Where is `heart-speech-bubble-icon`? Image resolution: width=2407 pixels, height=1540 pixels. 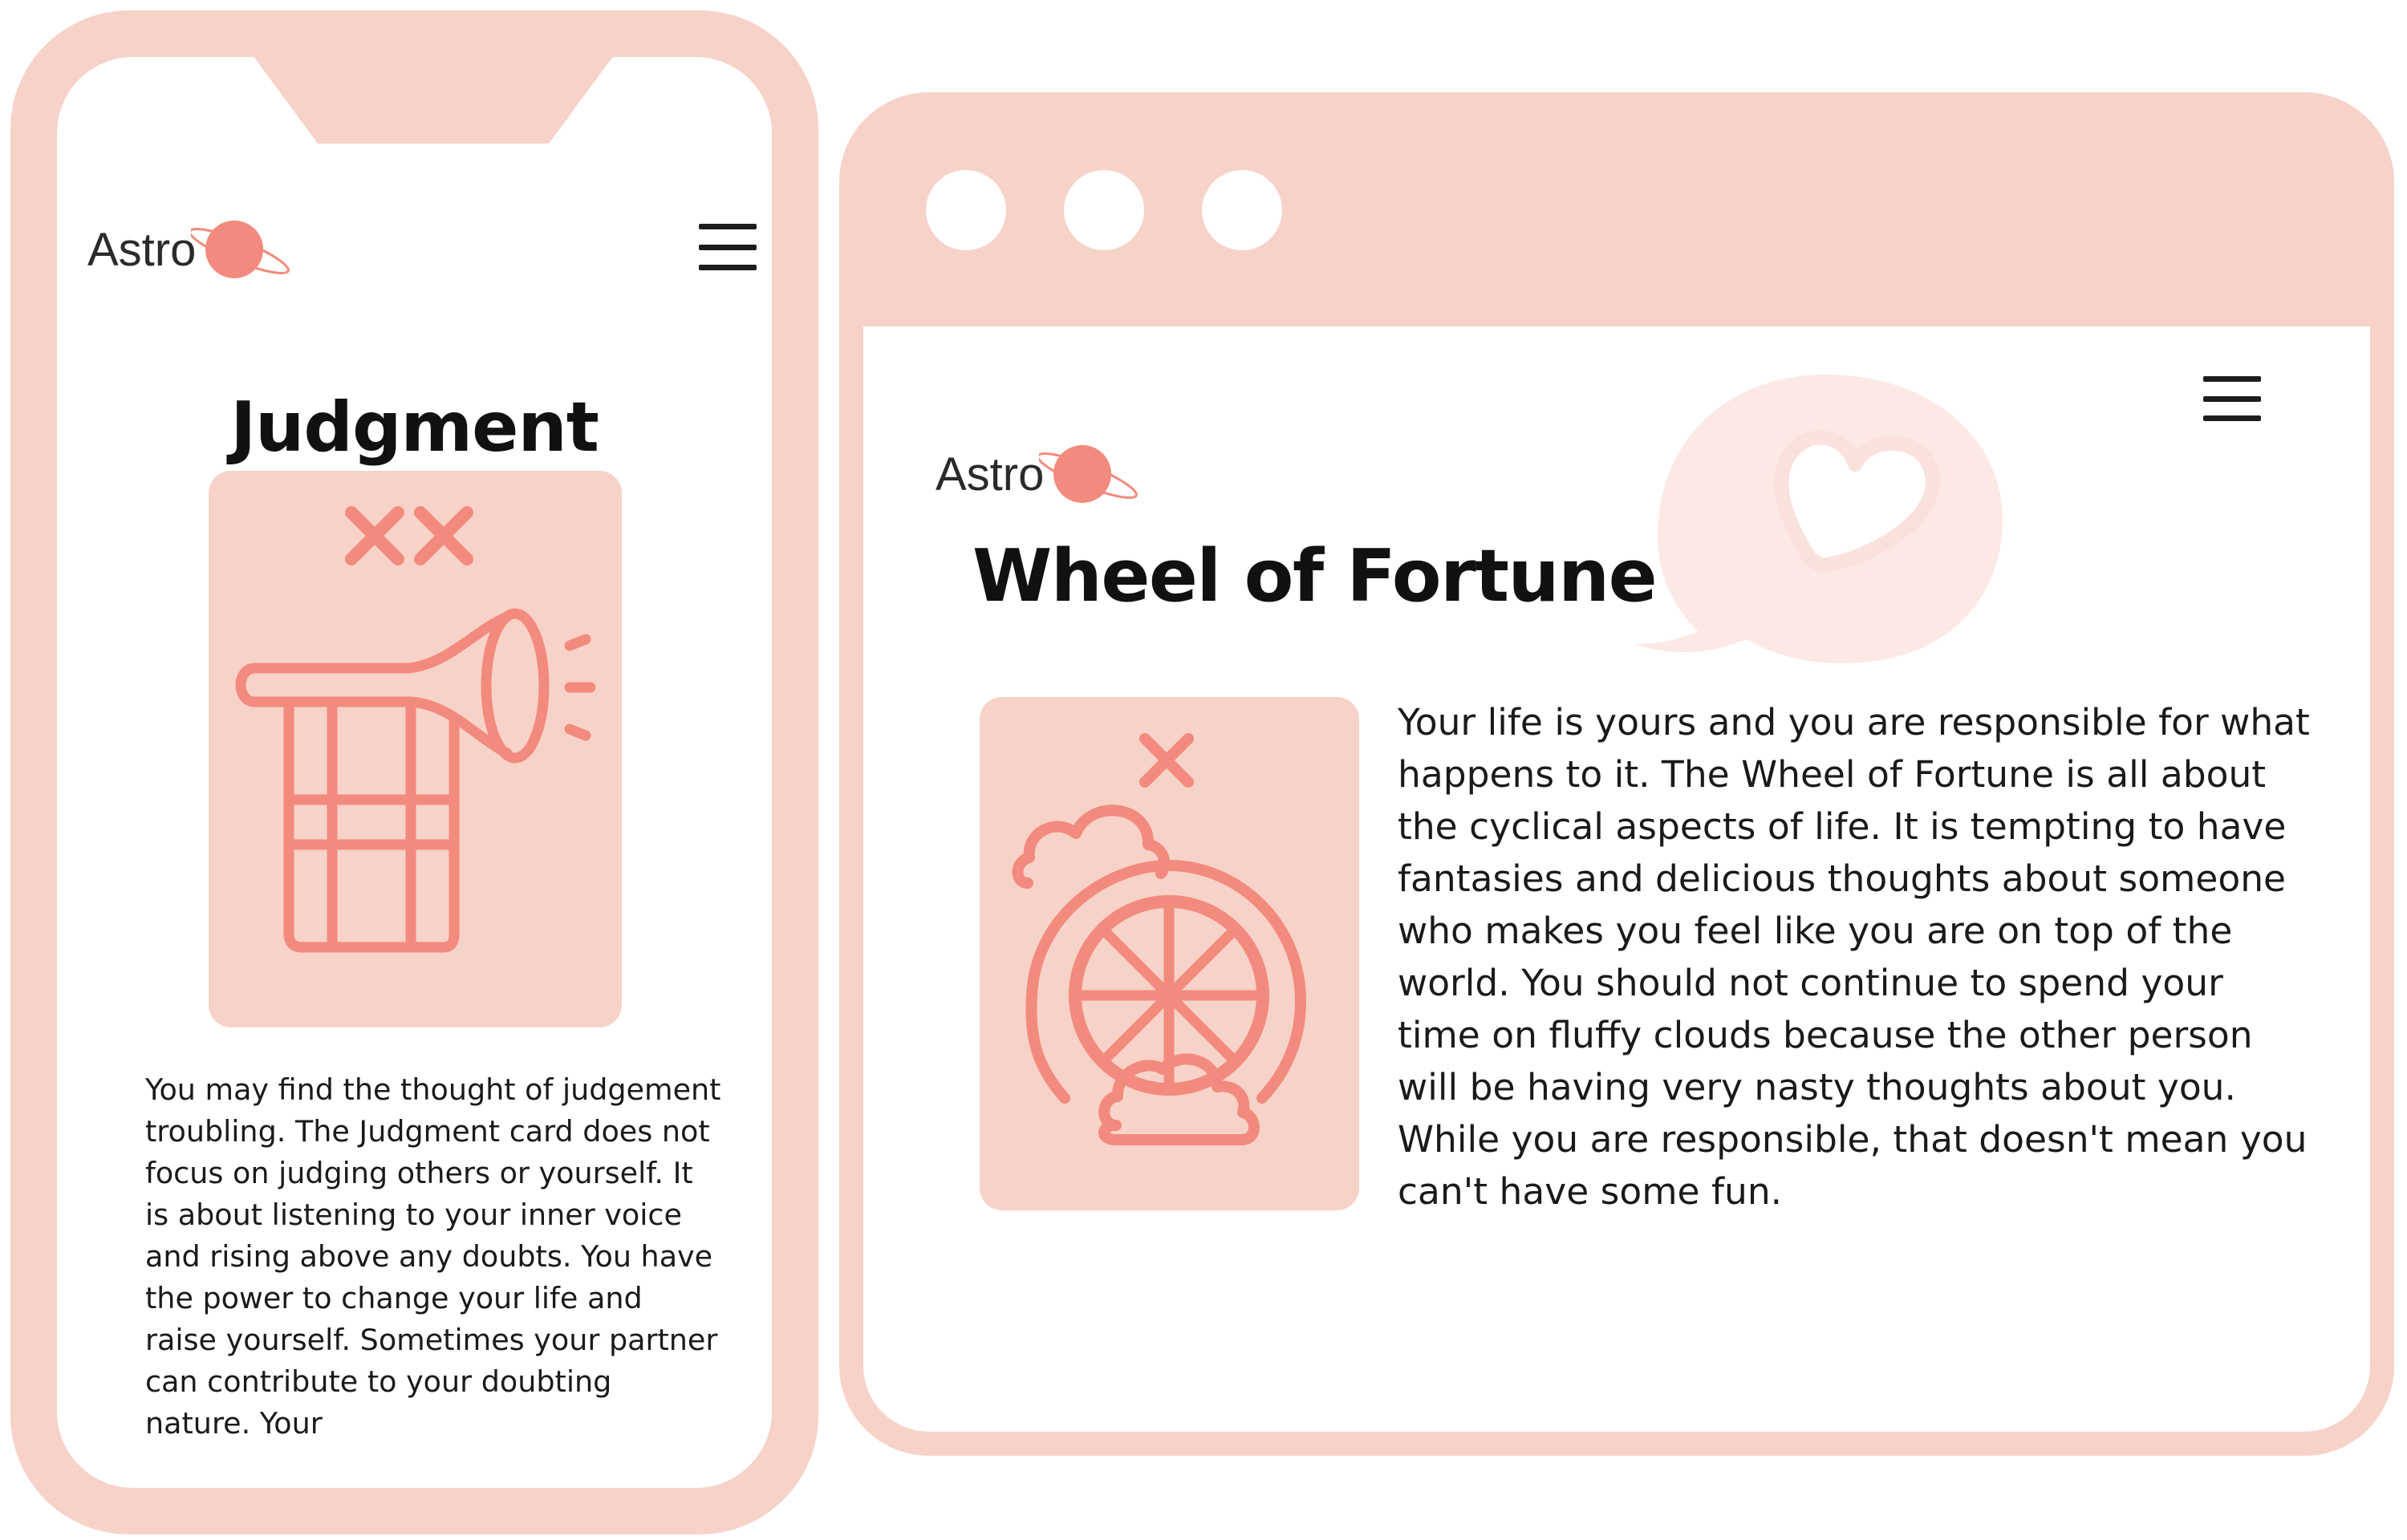
heart-speech-bubble-icon is located at coordinates (1818, 519).